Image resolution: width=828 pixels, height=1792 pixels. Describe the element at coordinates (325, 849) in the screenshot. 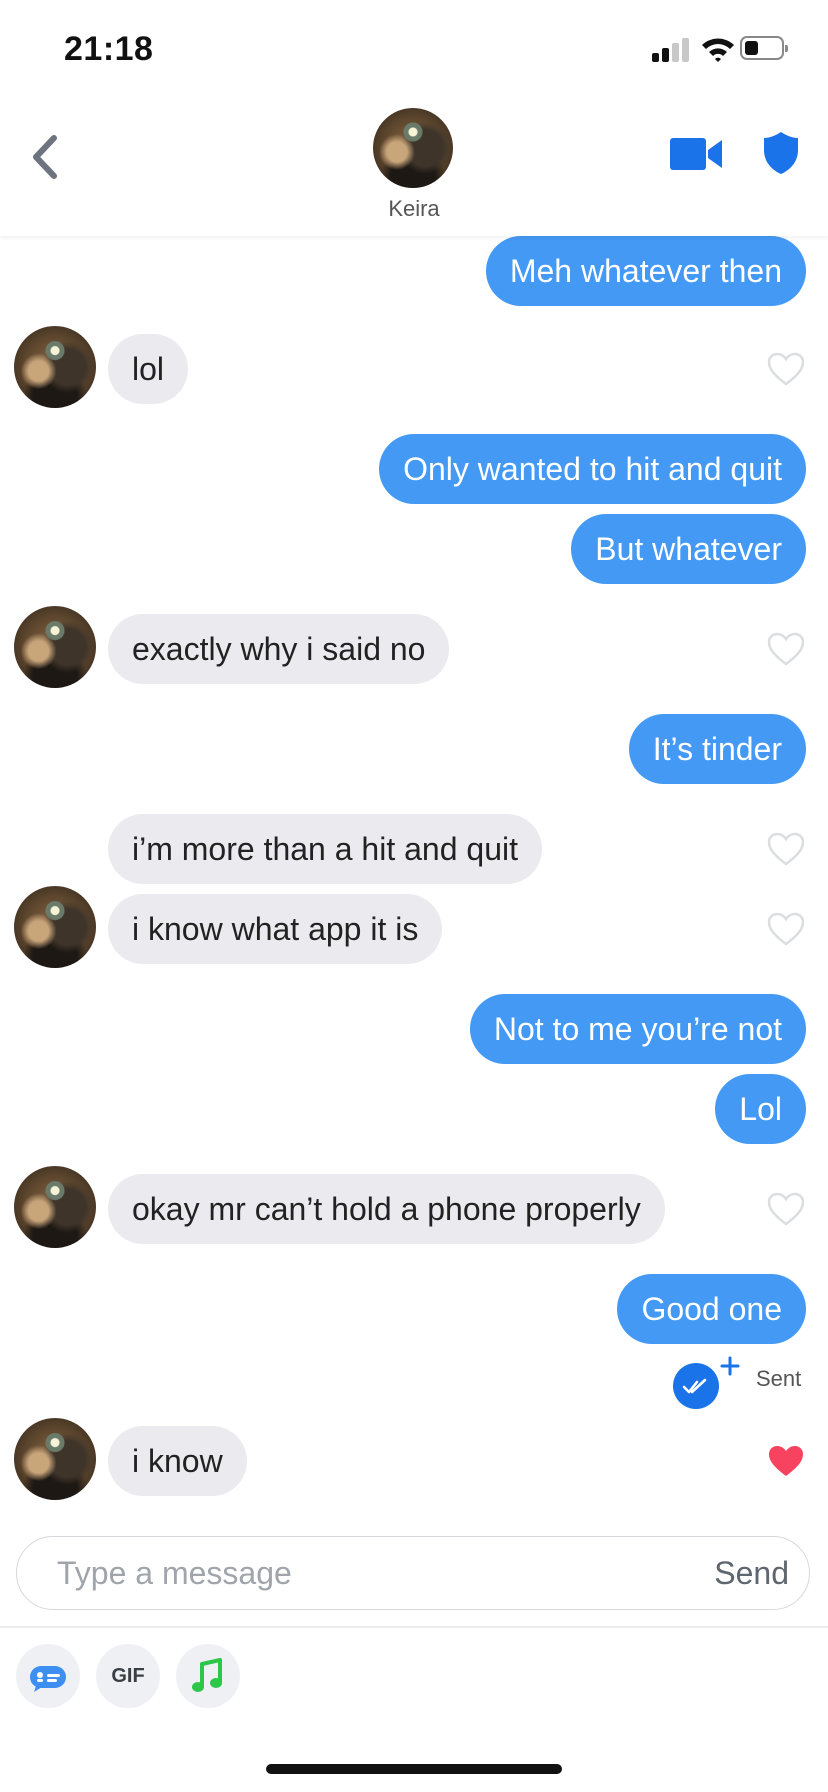

I see `received-message: i’m more than a hit and quit` at that location.